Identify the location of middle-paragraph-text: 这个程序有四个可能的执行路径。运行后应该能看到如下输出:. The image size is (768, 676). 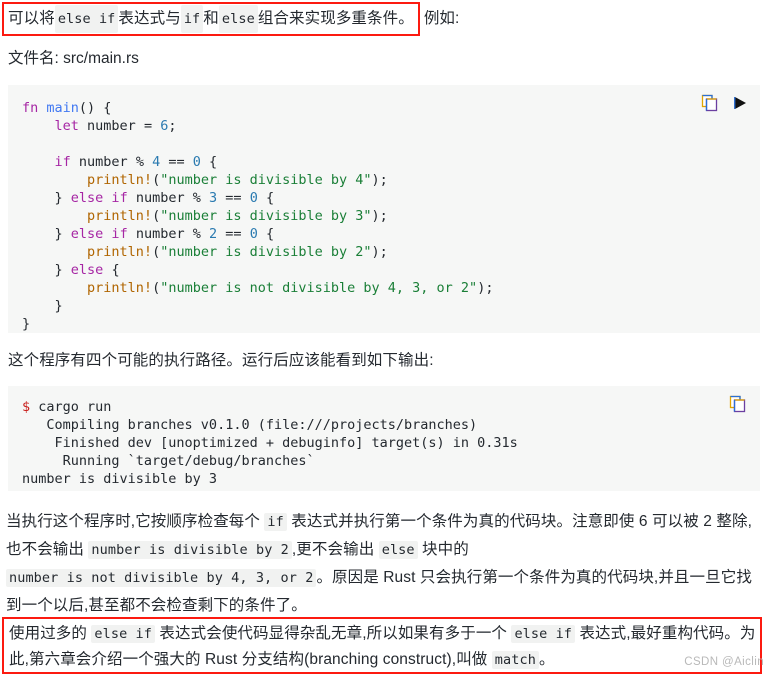
(221, 360).